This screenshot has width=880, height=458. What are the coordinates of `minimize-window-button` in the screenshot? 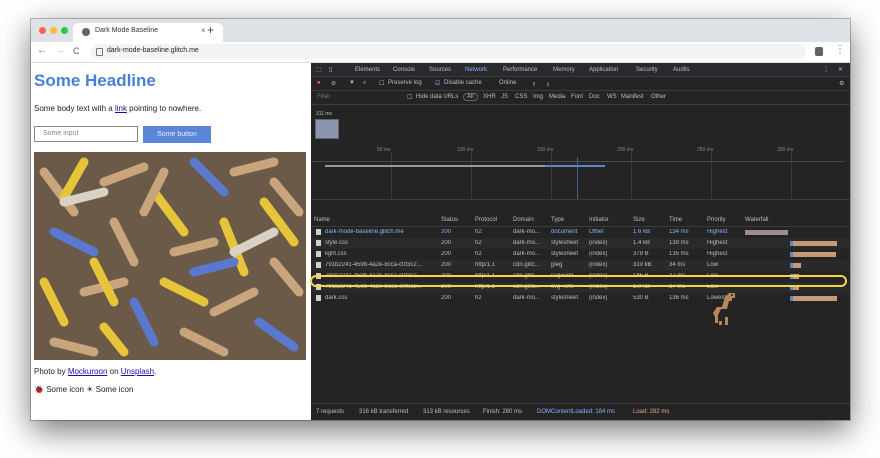 It's located at (53, 30).